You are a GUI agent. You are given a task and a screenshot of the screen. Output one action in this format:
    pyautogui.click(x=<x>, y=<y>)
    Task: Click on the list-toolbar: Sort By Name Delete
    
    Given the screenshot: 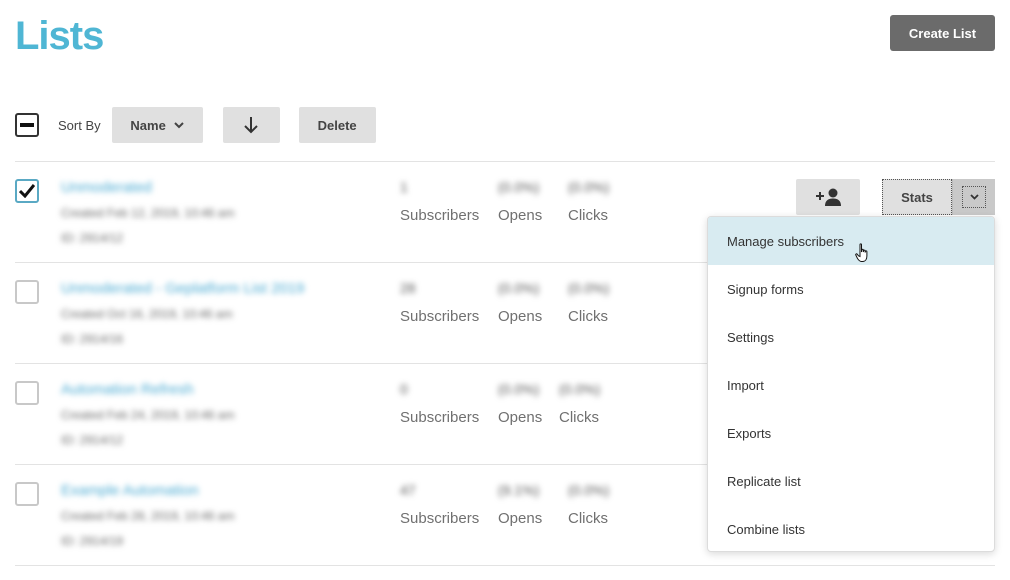 What is the action you would take?
    pyautogui.click(x=195, y=125)
    